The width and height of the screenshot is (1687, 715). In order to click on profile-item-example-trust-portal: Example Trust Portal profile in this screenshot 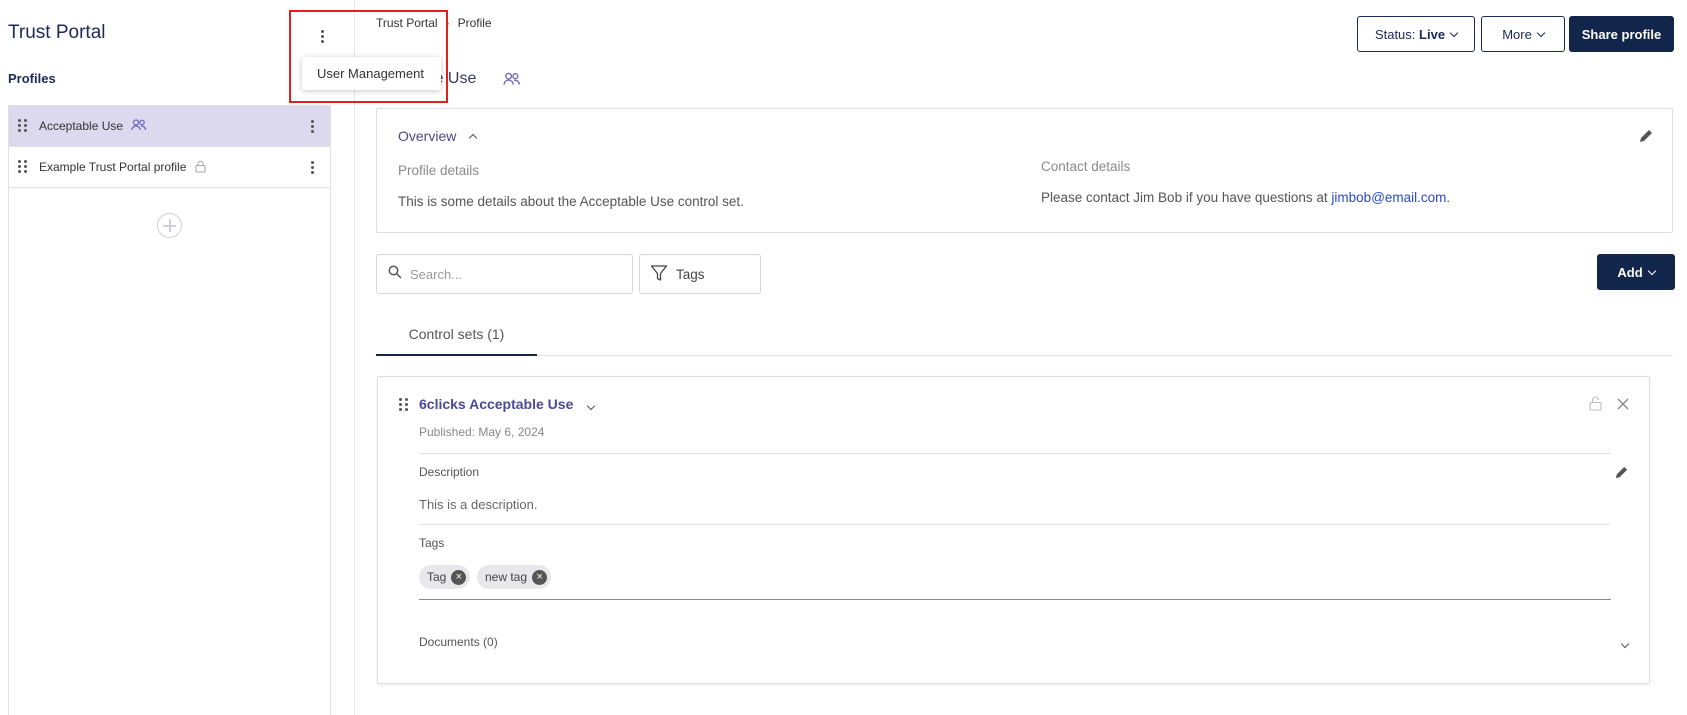, I will do `click(169, 167)`.